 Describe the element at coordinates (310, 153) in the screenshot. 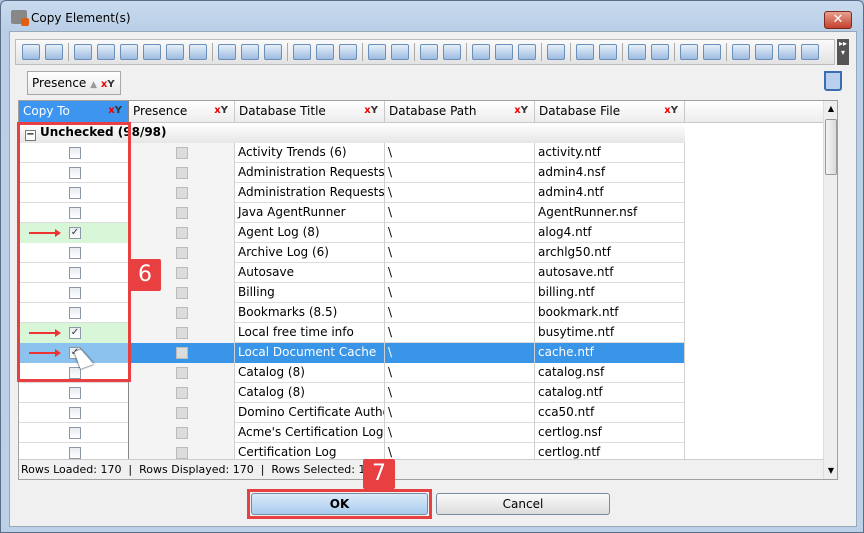

I see `database-title-cell: Activity Trends (6)` at that location.